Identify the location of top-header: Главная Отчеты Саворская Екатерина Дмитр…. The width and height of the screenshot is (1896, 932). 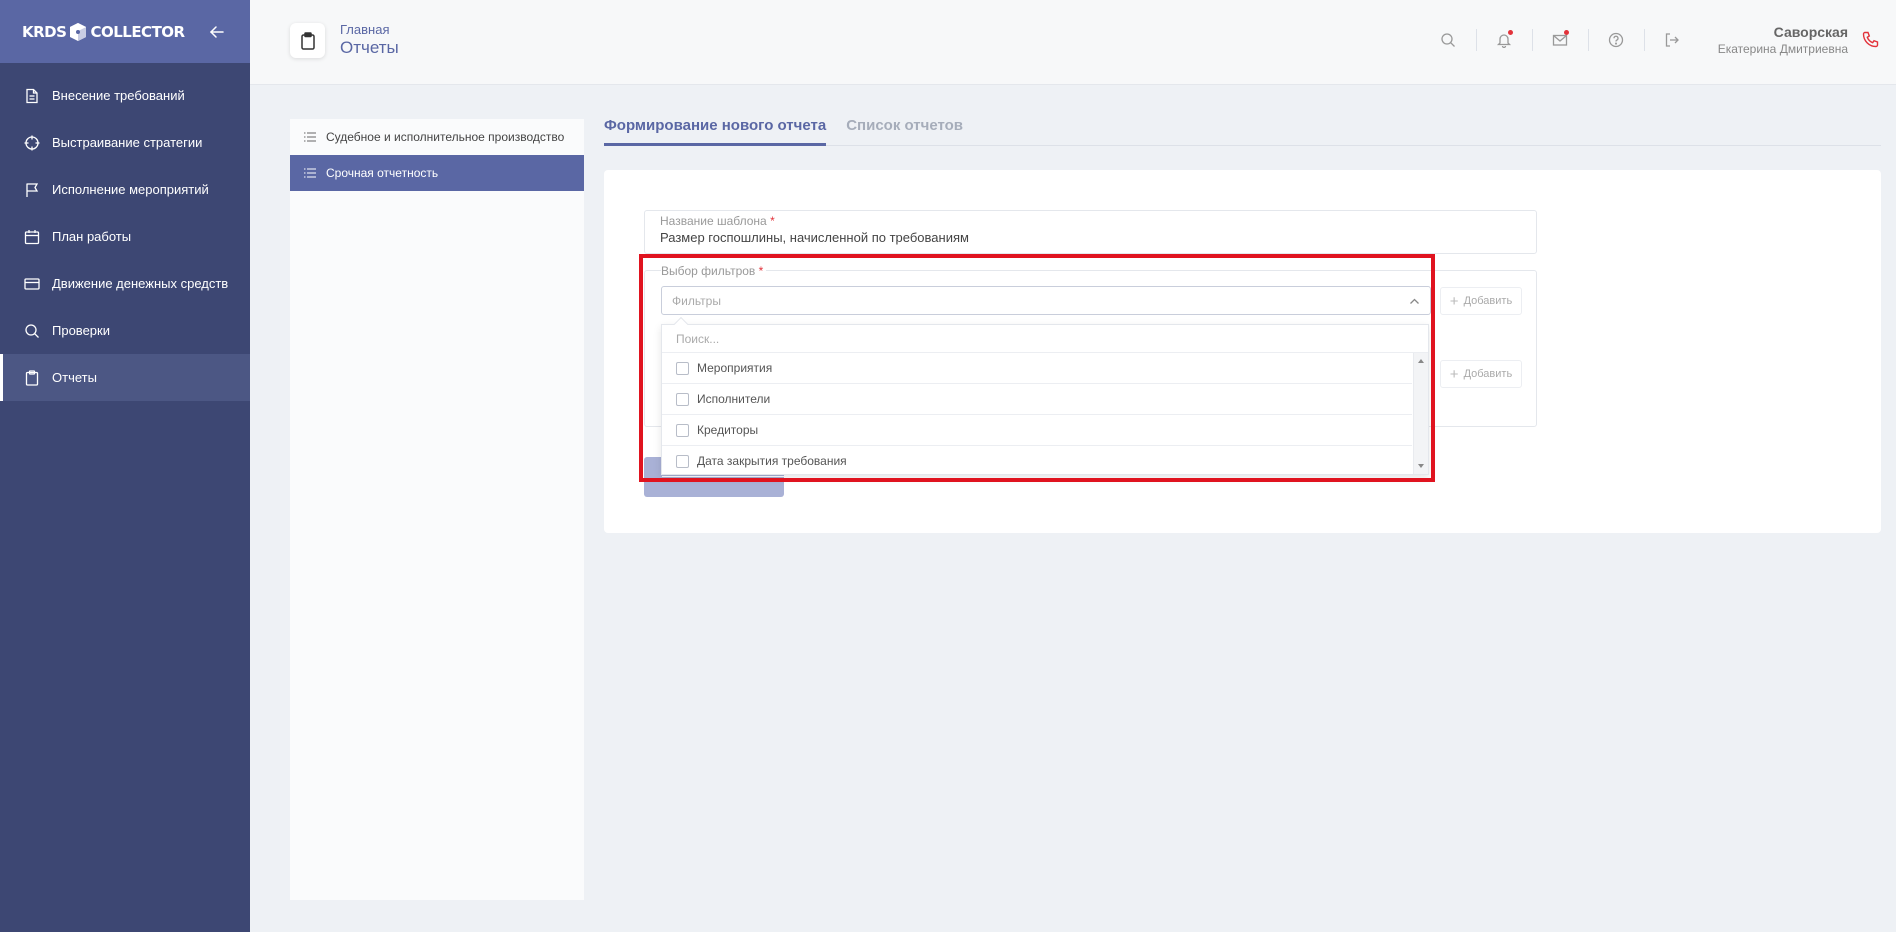
(1073, 42).